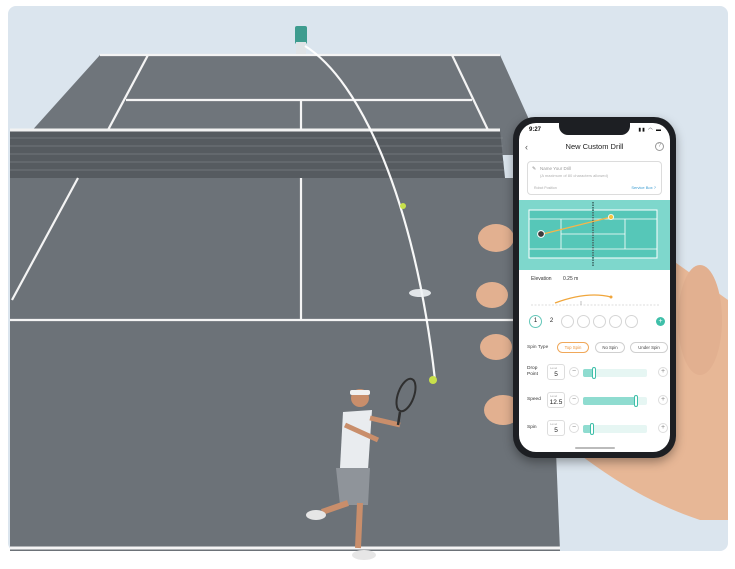 The height and width of the screenshot is (569, 735). I want to click on param-row-drop-point: Drop Point Level 5 − +, so click(598, 373).